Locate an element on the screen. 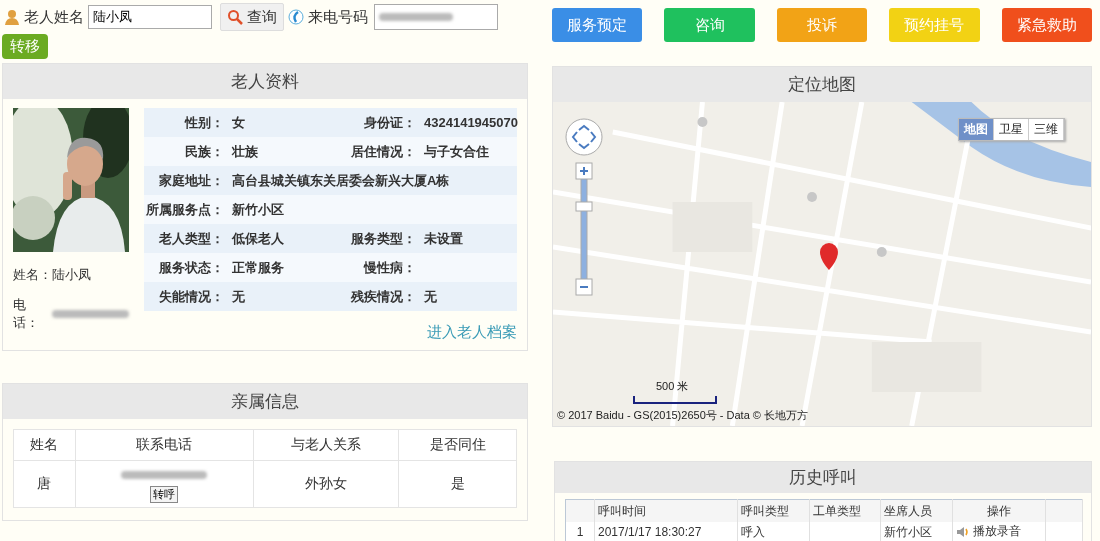 The height and width of the screenshot is (541, 1100). play-recording-link: 播放录音 is located at coordinates (996, 532).